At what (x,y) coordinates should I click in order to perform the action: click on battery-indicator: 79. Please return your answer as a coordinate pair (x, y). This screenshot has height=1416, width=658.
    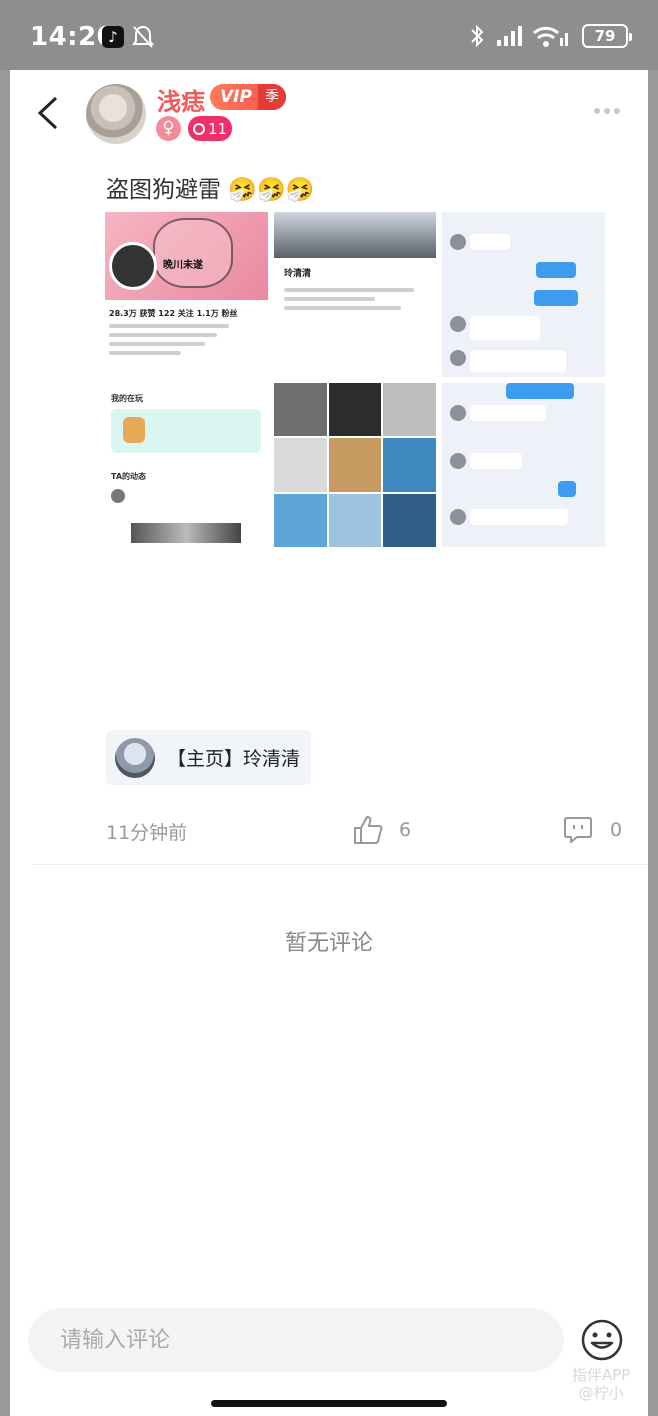
    Looking at the image, I should click on (607, 36).